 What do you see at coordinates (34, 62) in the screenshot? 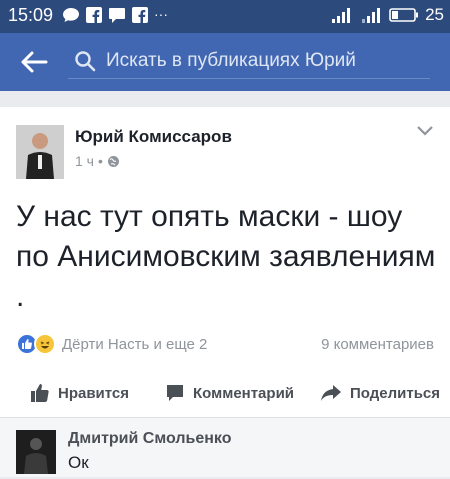
I see `back-arrow-icon` at bounding box center [34, 62].